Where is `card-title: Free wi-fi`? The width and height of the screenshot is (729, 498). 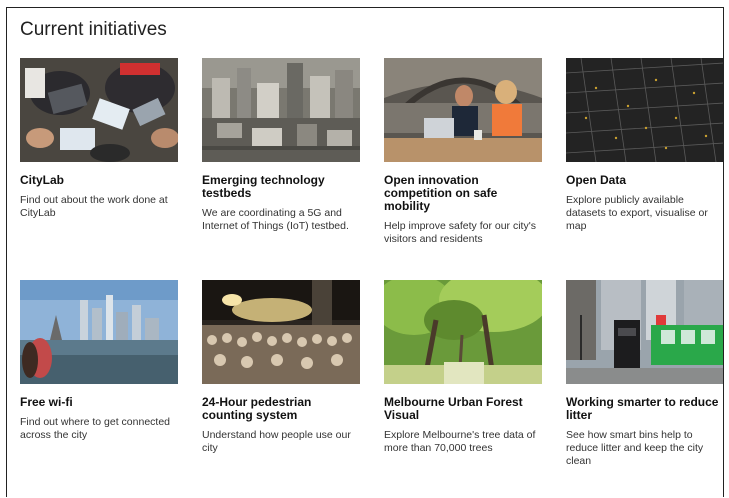 card-title: Free wi-fi is located at coordinates (46, 402).